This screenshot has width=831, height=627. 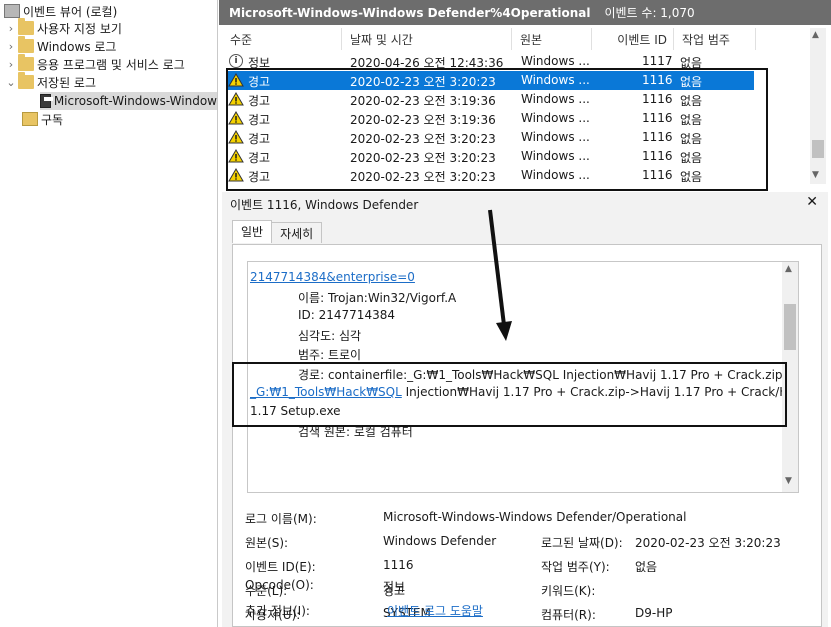 What do you see at coordinates (297, 232) in the screenshot?
I see `tab-details: 자세히` at bounding box center [297, 232].